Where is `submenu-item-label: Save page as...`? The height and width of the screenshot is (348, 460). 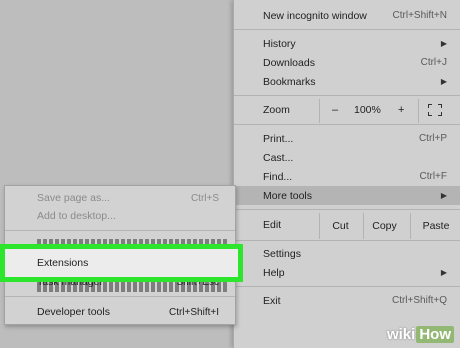 submenu-item-label: Save page as... is located at coordinates (73, 198).